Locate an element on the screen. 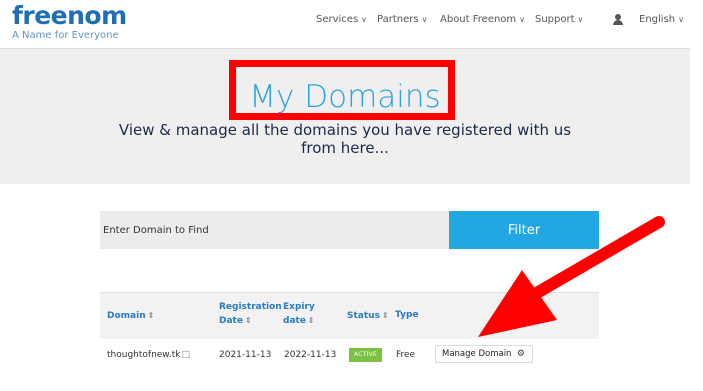 This screenshot has height=391, width=703. arrow-shaft is located at coordinates (597, 258).